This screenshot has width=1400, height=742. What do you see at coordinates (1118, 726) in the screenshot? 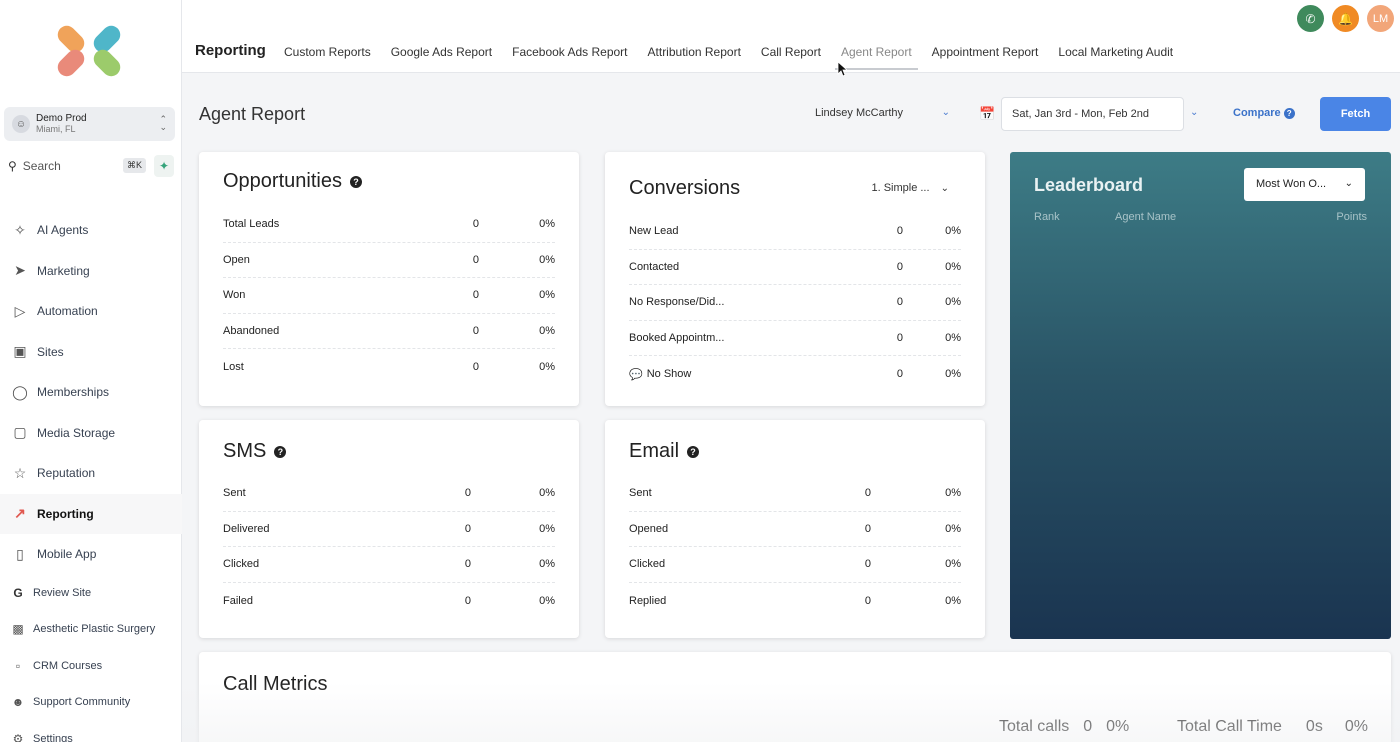
I see `stat-percent: 0%` at bounding box center [1118, 726].